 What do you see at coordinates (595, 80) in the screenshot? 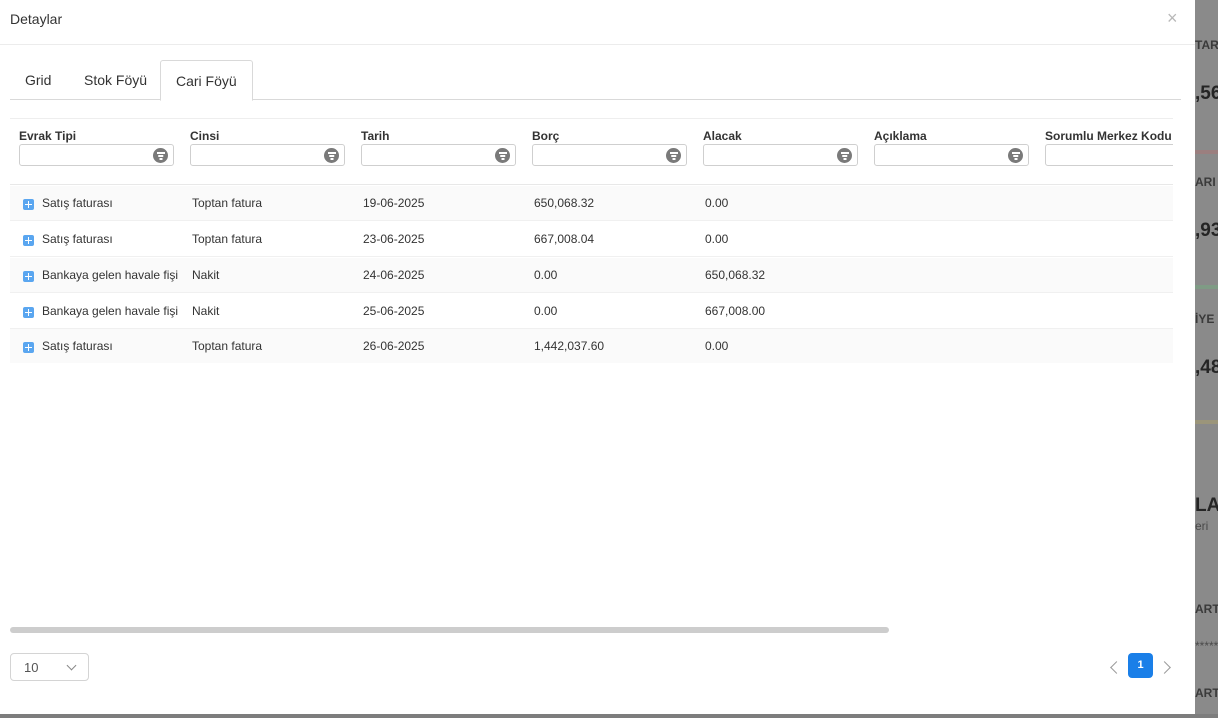
I see `tab-bar: Grid Stok Föyü Cari Föyü` at bounding box center [595, 80].